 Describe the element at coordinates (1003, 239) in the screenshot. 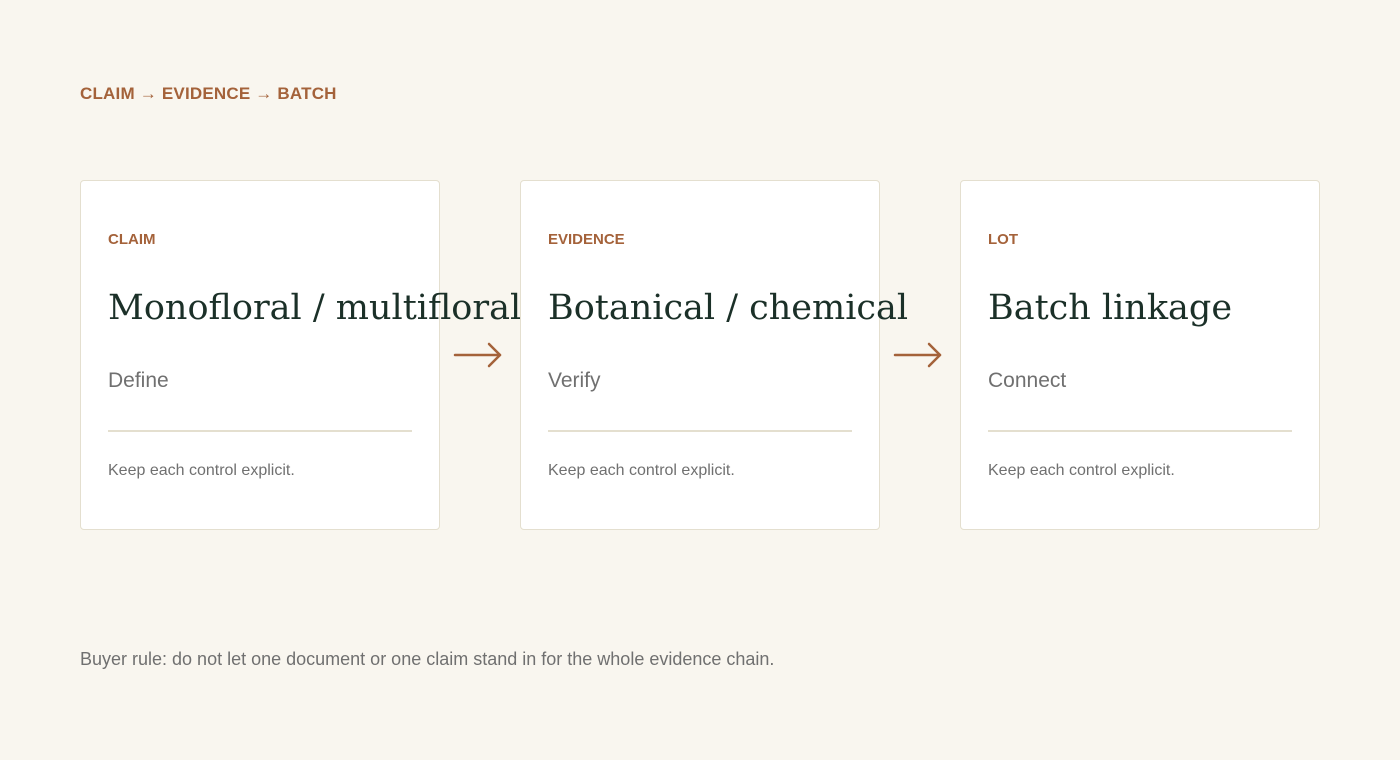

I see `card-tag: LOT` at that location.